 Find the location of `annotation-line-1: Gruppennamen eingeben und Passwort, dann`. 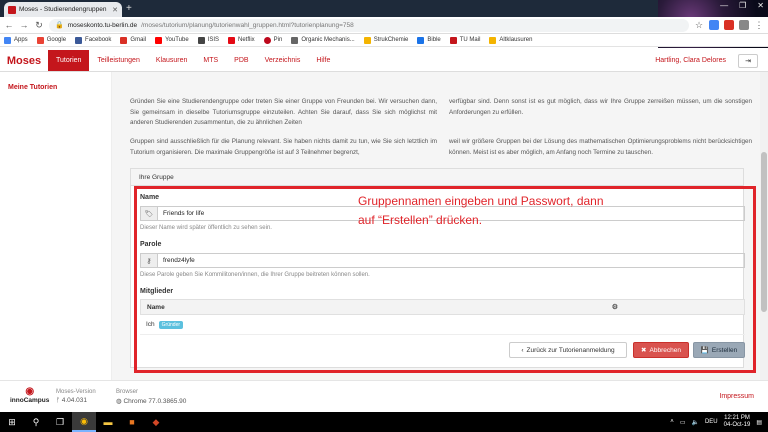

annotation-line-1: Gruppennamen eingeben und Passwort, dann is located at coordinates (481, 201).